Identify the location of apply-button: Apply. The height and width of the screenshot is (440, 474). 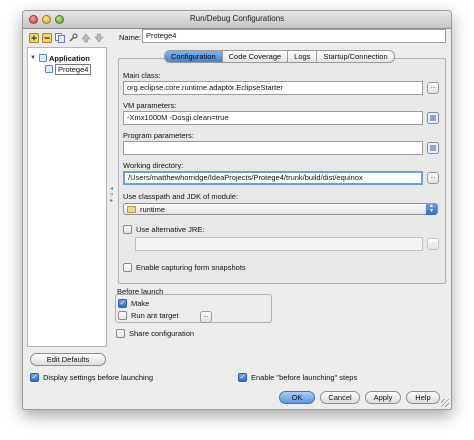
(383, 397).